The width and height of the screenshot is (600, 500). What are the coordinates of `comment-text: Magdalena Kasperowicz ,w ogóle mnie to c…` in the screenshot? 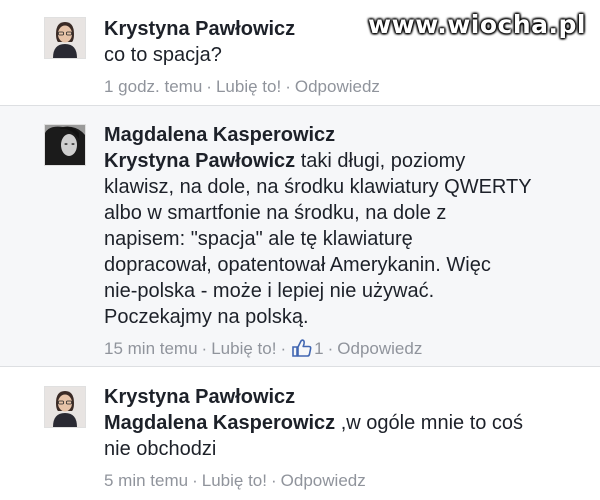 It's located at (347, 436).